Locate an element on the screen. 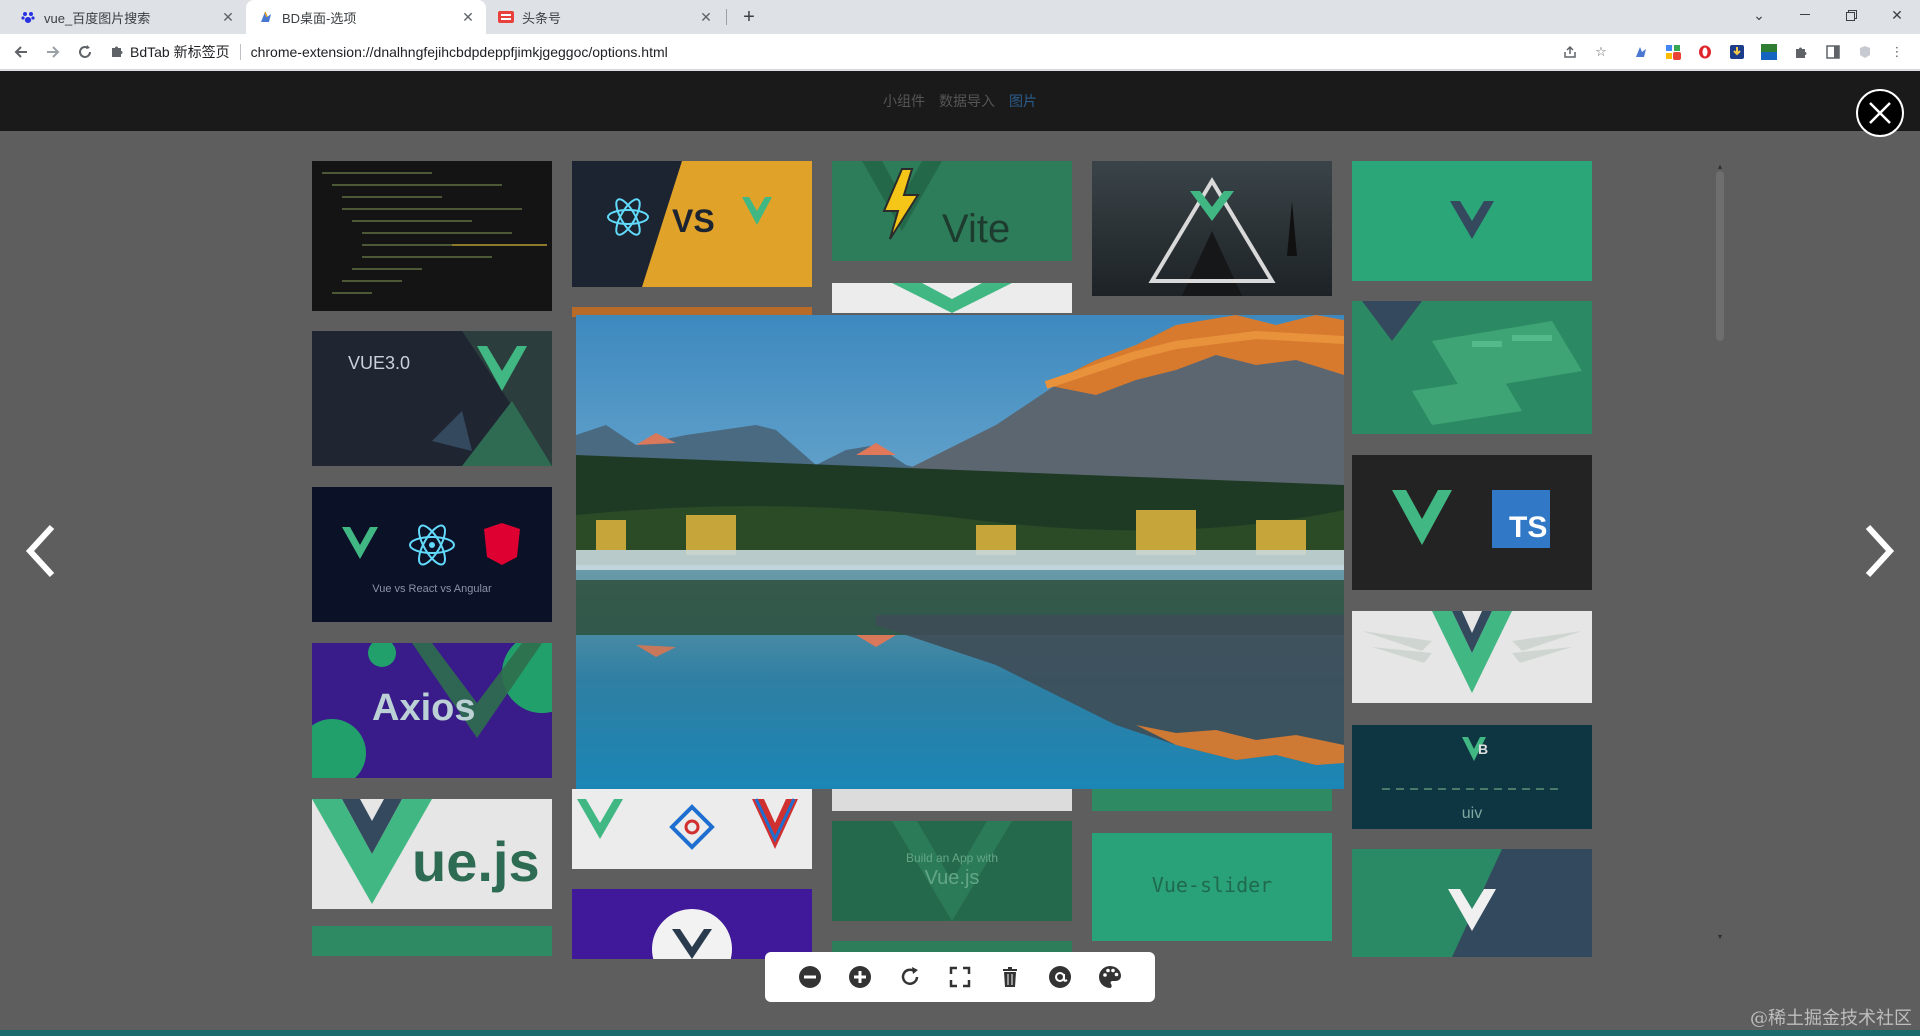 This screenshot has height=1036, width=1920. tab-strip: vue_百度图片搜索 ✕ BD桌面-选项 ✕ 头条号 ✕ + ⌄ ✕ is located at coordinates (960, 17).